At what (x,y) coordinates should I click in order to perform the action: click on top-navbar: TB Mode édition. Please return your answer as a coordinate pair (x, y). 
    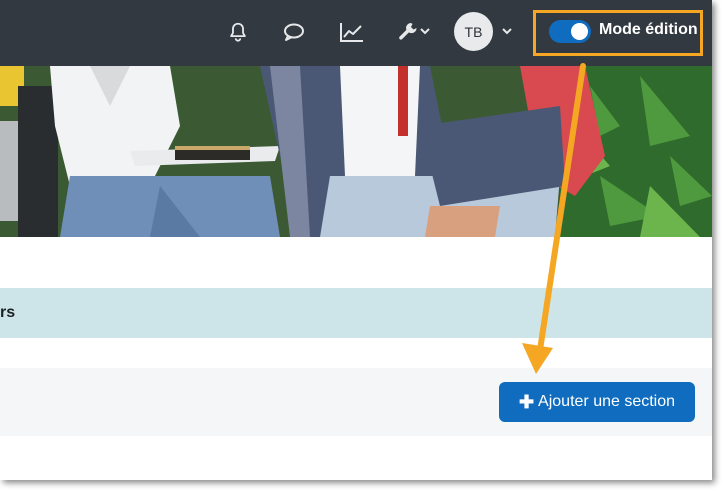
    Looking at the image, I should click on (356, 33).